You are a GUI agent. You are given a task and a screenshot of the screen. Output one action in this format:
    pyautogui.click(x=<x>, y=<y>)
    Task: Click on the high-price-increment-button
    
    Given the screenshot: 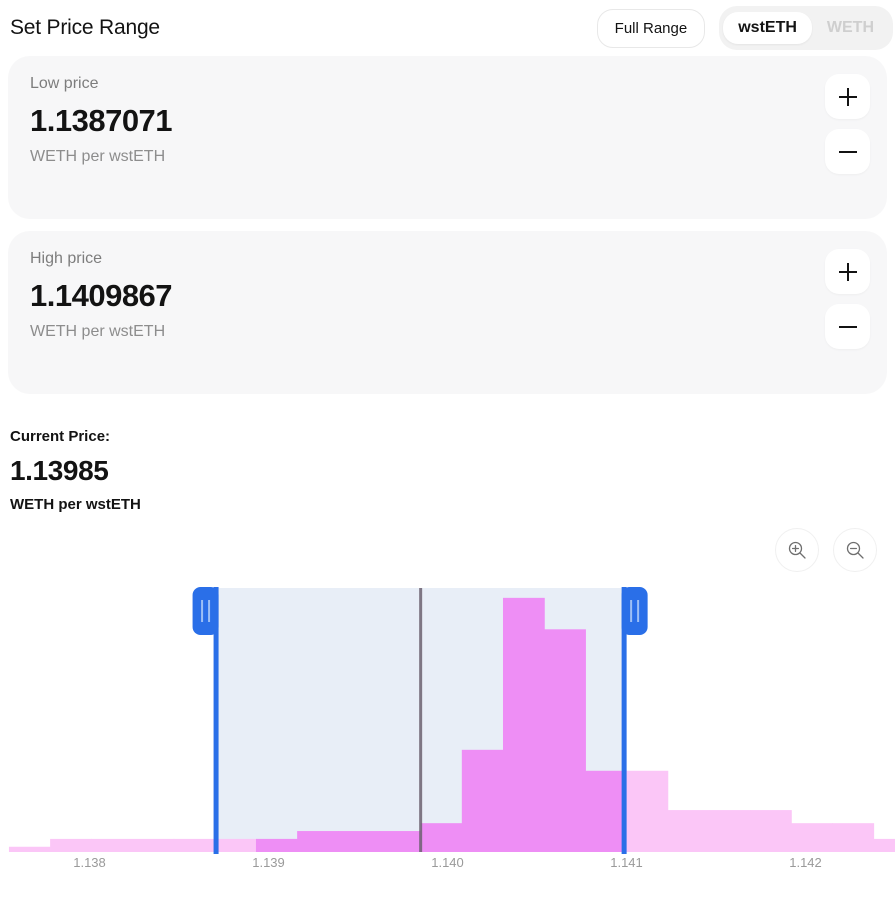 What is the action you would take?
    pyautogui.click(x=847, y=271)
    